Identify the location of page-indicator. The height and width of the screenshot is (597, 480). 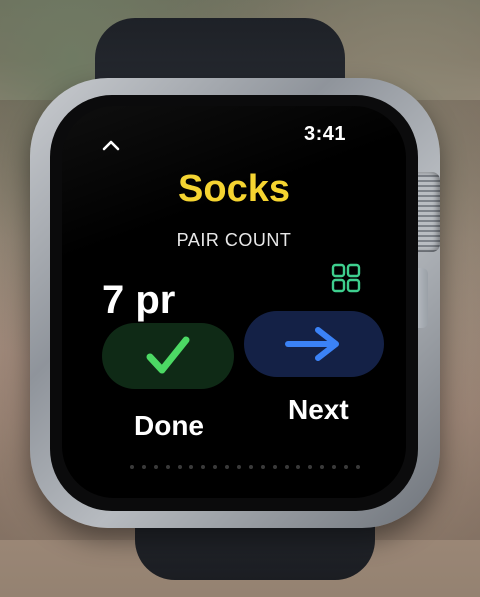
(245, 467).